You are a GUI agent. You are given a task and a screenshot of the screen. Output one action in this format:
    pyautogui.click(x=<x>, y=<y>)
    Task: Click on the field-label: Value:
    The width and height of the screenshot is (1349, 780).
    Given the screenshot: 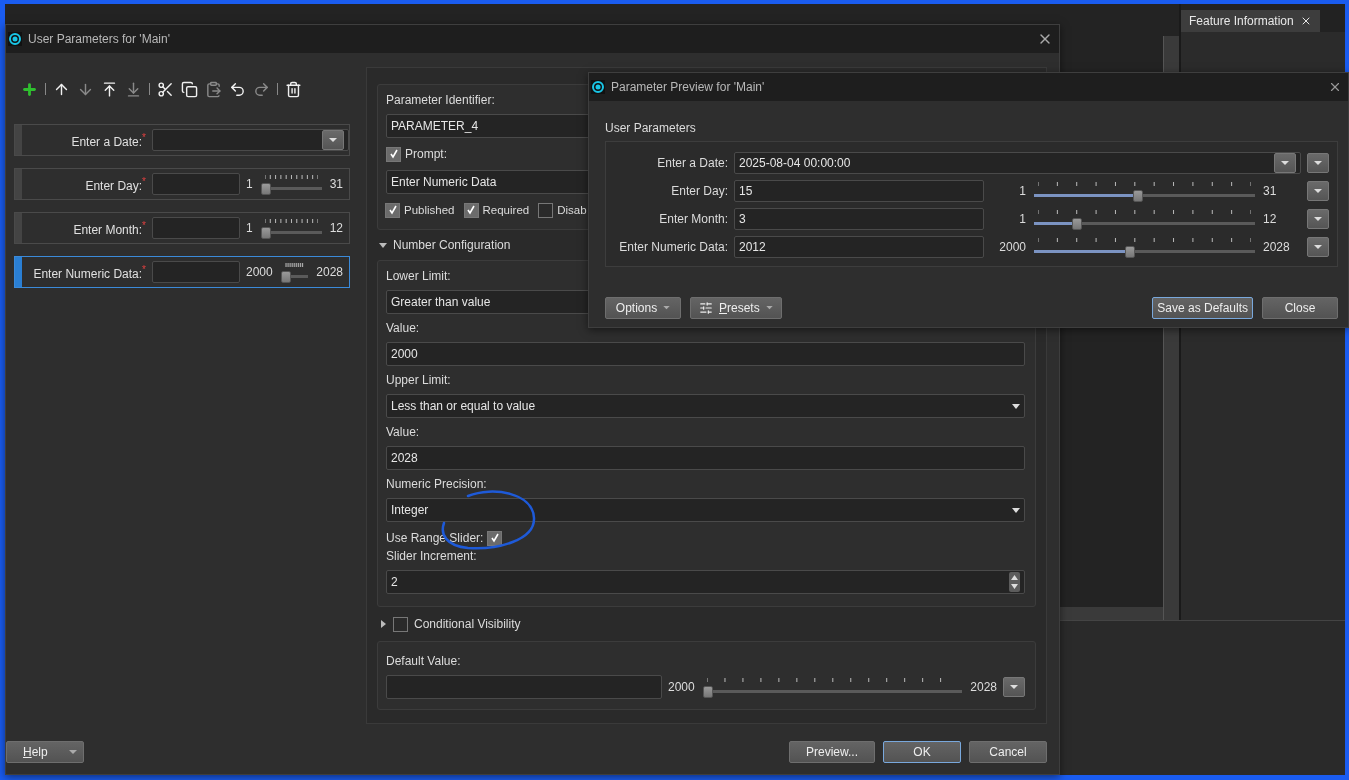 What is the action you would take?
    pyautogui.click(x=403, y=432)
    